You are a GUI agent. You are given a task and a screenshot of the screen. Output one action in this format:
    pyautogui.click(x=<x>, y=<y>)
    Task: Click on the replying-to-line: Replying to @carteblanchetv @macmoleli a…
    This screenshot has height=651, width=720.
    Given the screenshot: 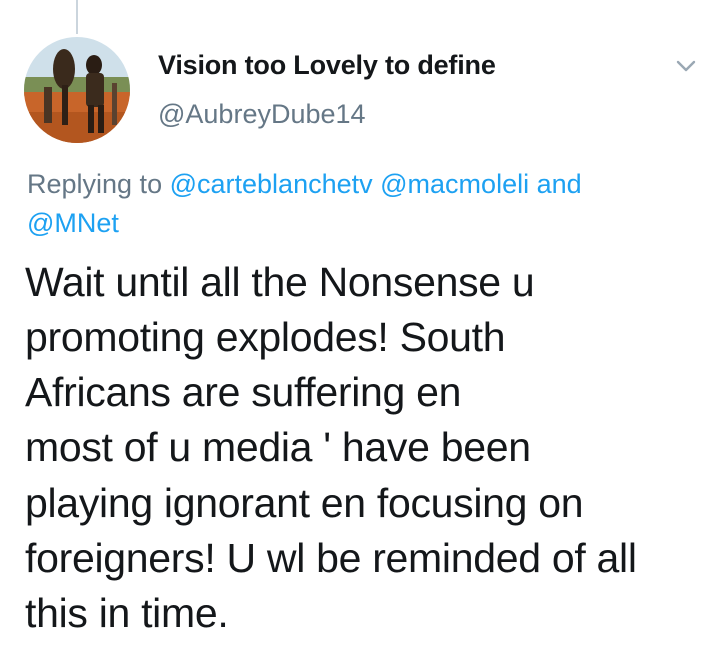 What is the action you would take?
    pyautogui.click(x=367, y=184)
    